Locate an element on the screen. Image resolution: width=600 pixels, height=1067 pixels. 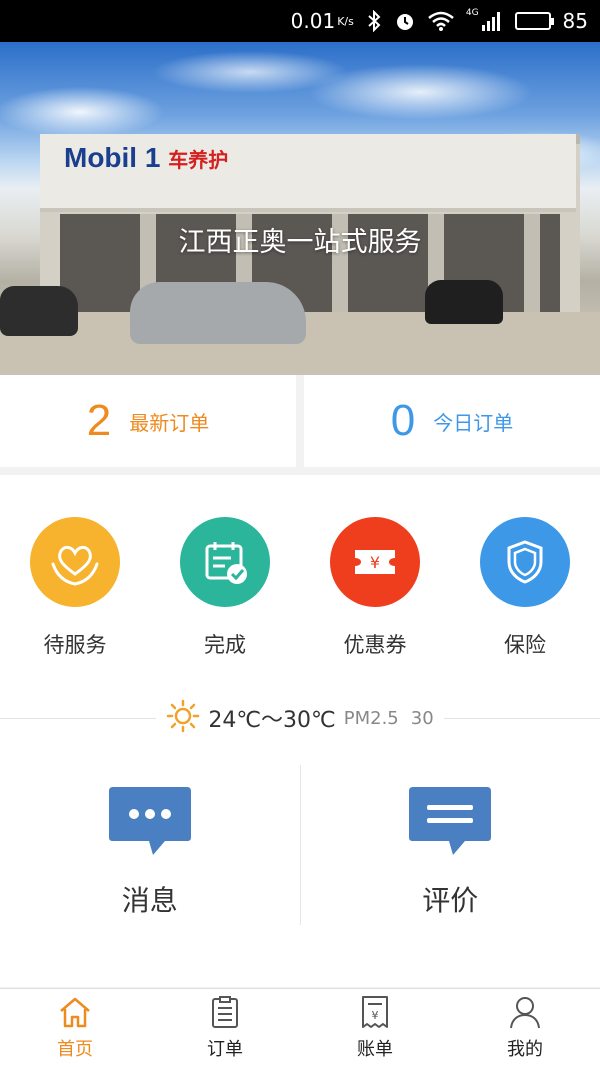
tab-label: 首页 is located at coordinates (75, 1049).